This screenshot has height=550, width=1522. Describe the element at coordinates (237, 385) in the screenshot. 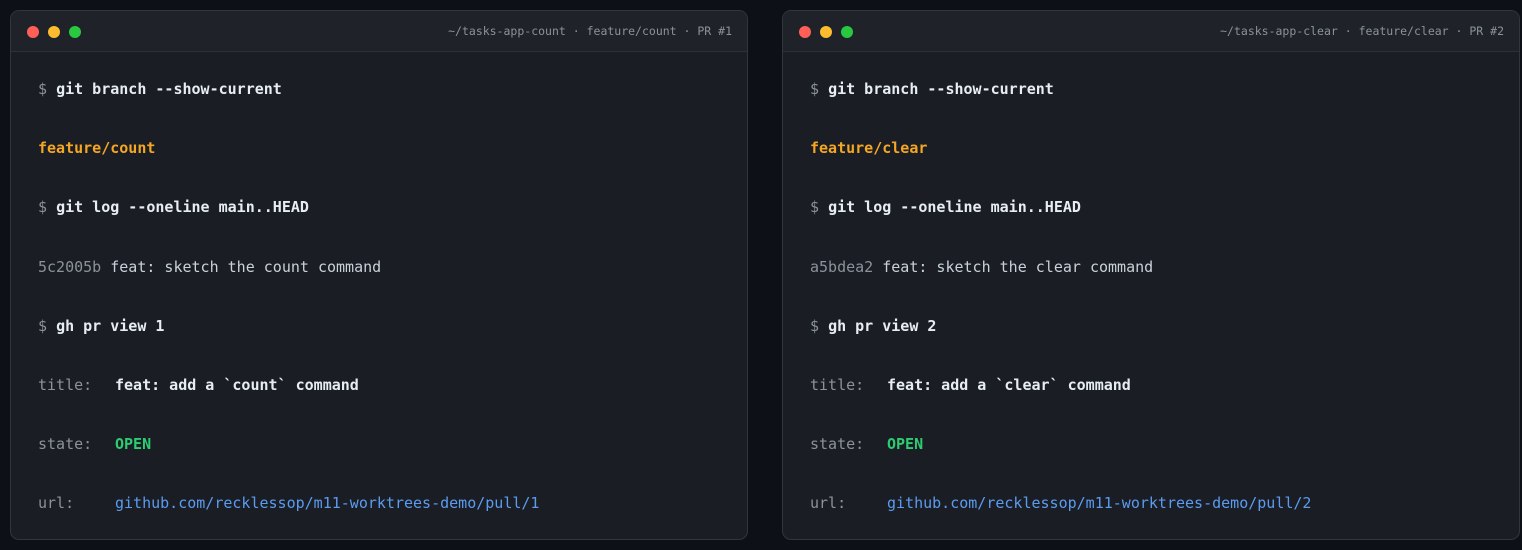

I see `pr-title: feat: add a `count` command` at that location.